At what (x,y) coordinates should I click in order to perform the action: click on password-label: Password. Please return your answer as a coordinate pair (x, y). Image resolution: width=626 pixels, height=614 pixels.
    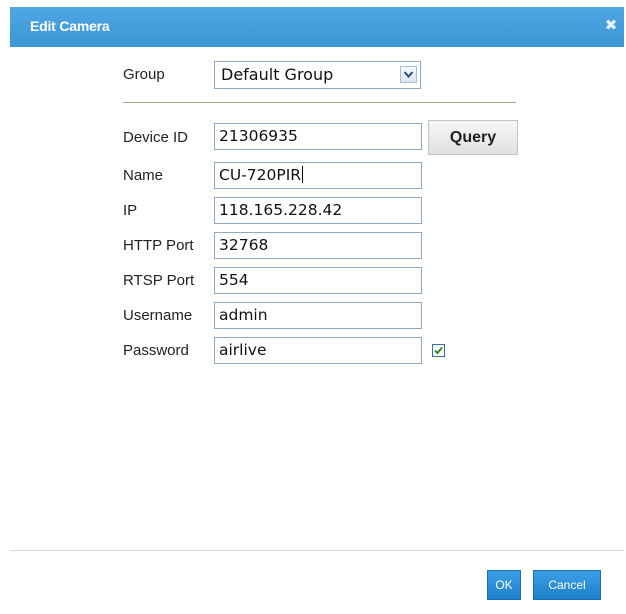
    Looking at the image, I should click on (156, 350).